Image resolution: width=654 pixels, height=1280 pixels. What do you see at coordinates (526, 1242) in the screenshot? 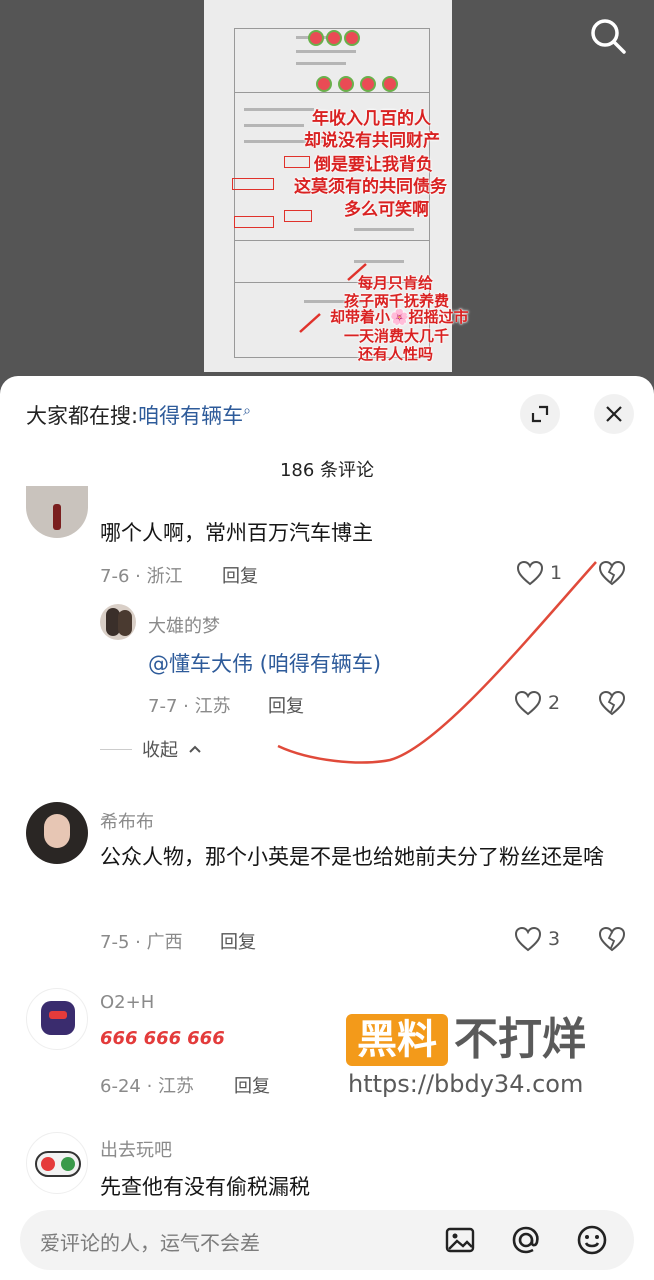
I see `at-mention-icon` at bounding box center [526, 1242].